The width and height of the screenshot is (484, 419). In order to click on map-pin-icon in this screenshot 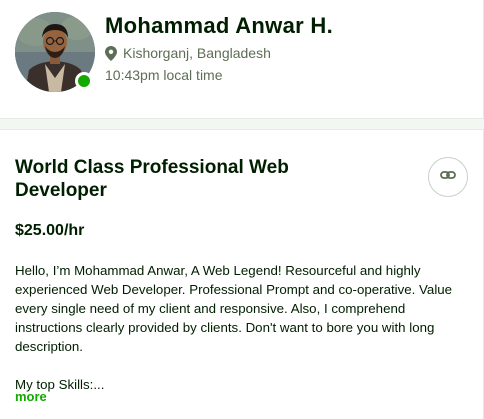, I will do `click(111, 53)`.